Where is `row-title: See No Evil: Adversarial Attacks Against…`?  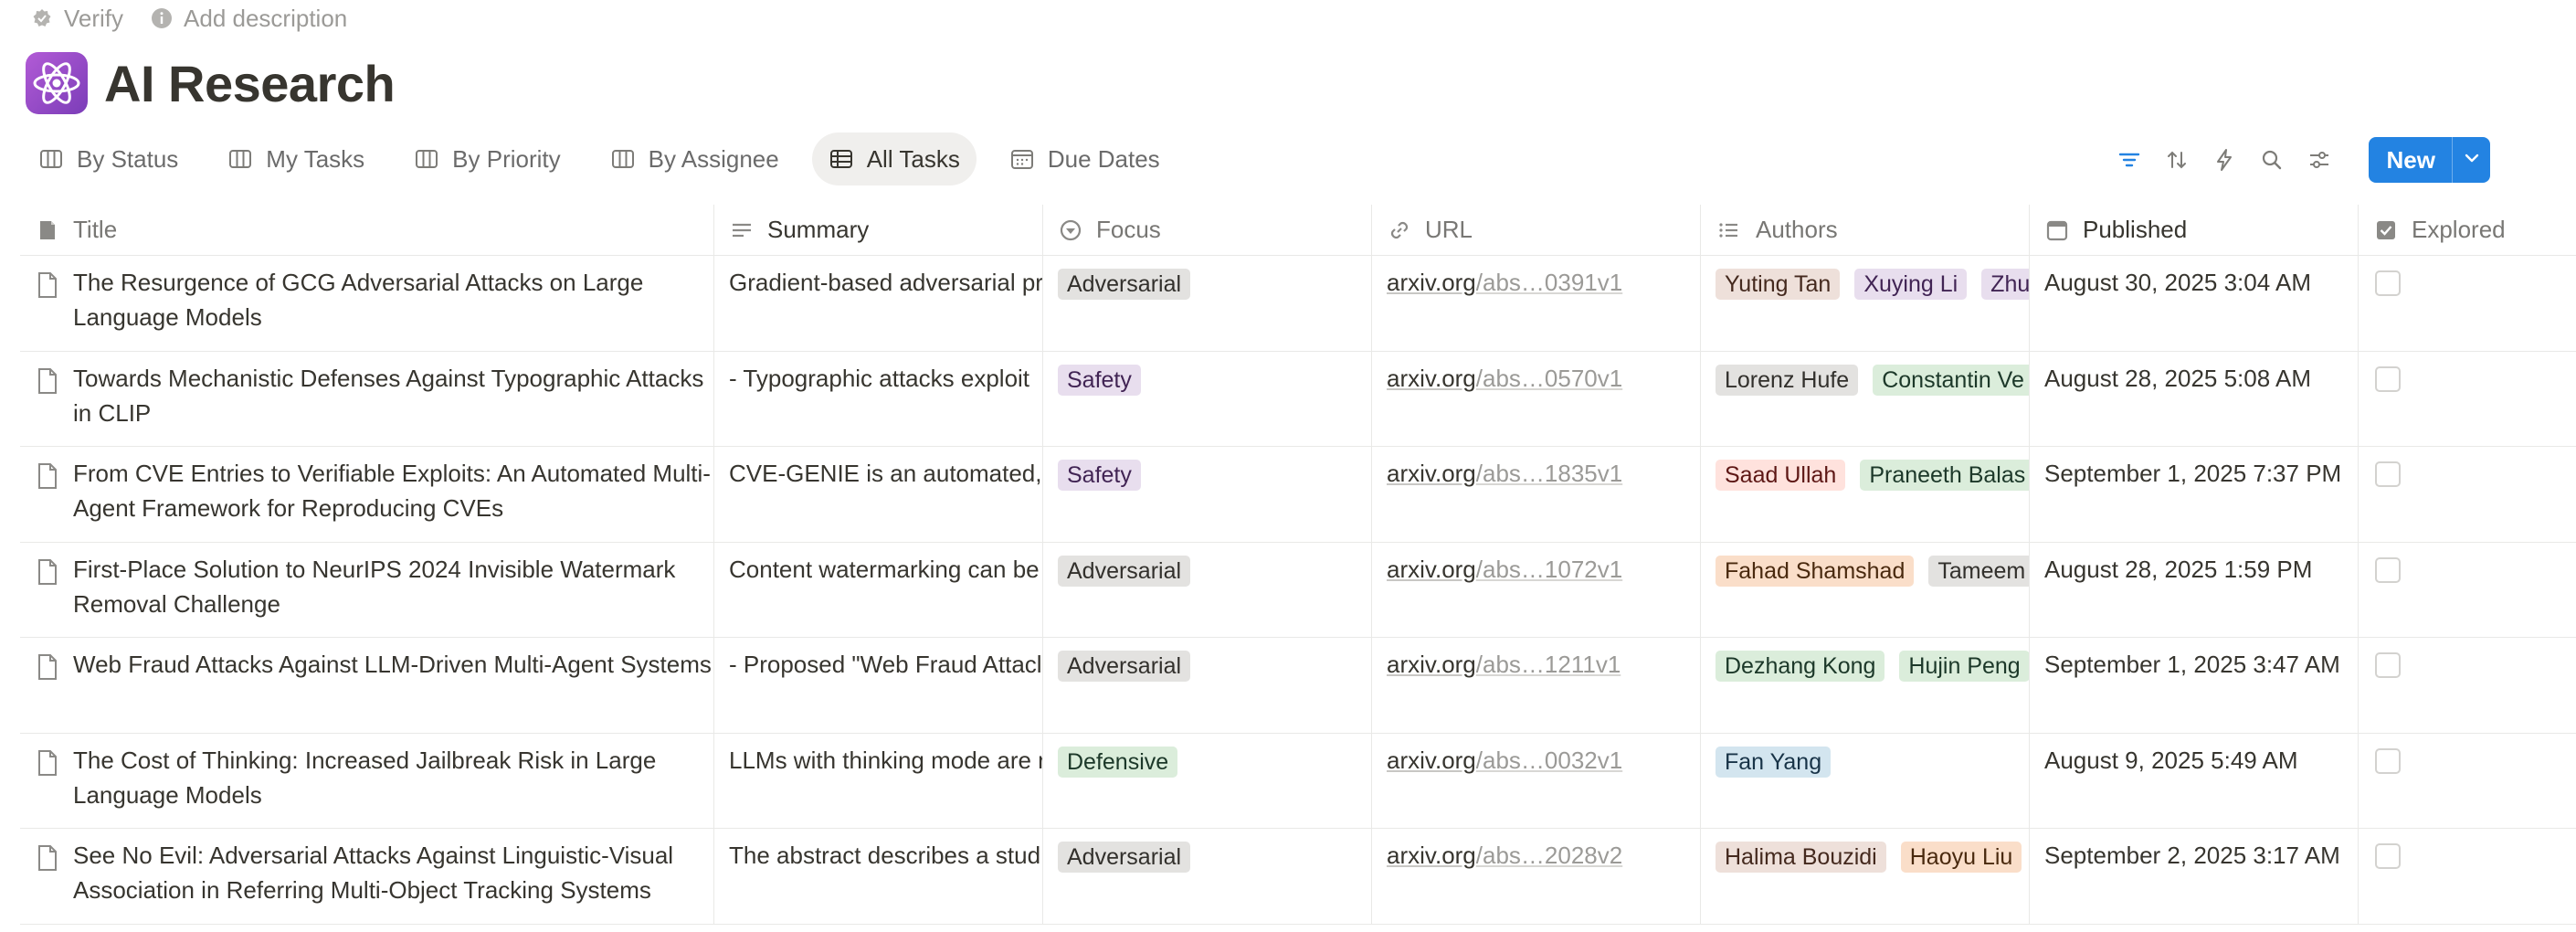 row-title: See No Evil: Adversarial Attacks Against… is located at coordinates (393, 881).